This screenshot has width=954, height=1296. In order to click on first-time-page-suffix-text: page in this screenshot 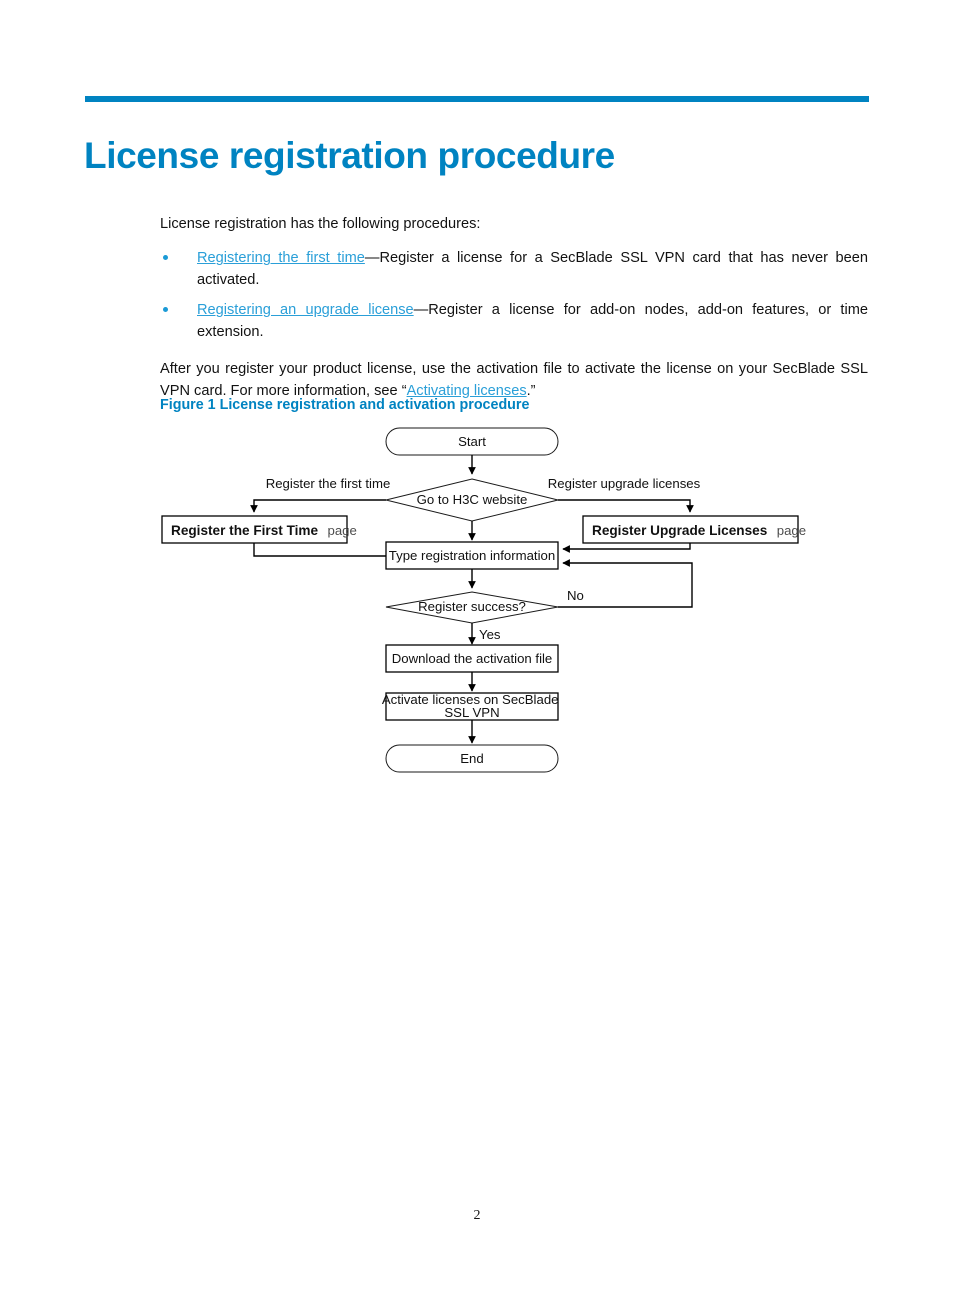, I will do `click(342, 530)`.